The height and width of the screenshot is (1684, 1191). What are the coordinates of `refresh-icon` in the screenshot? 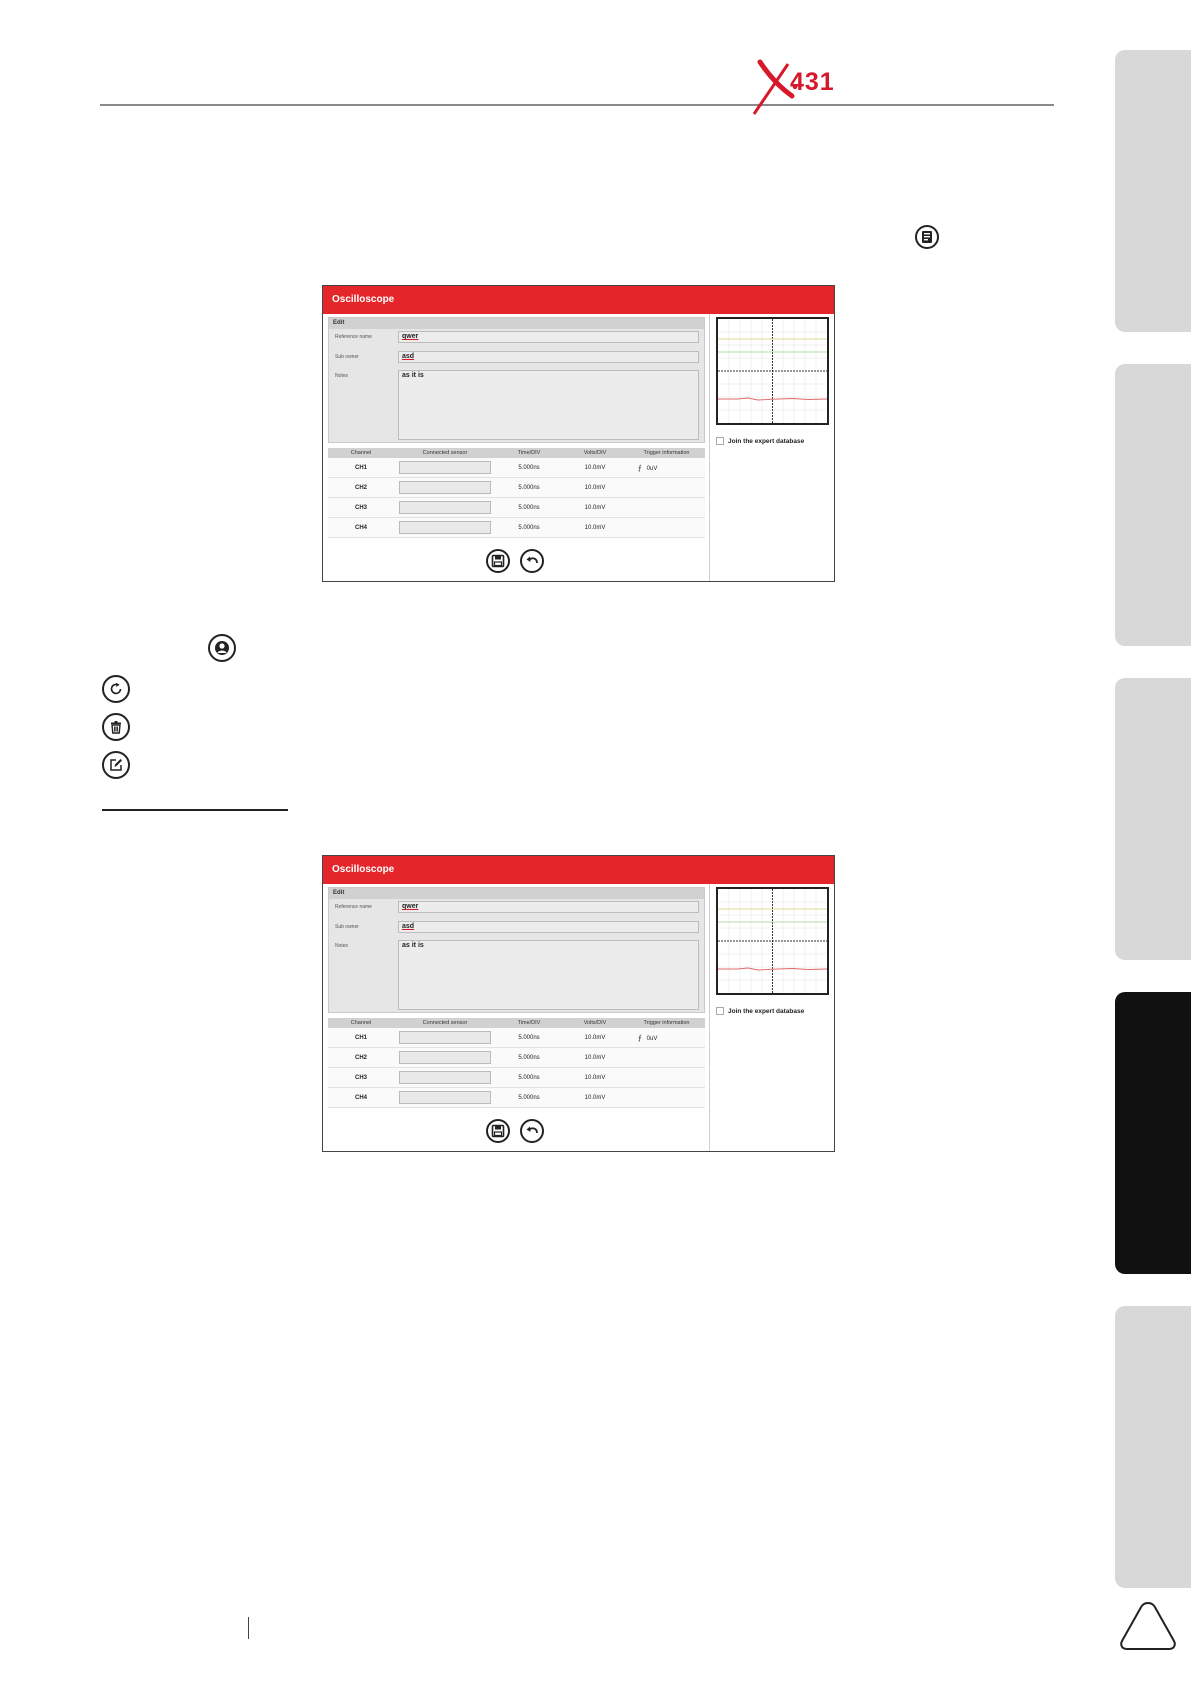 It's located at (116, 689).